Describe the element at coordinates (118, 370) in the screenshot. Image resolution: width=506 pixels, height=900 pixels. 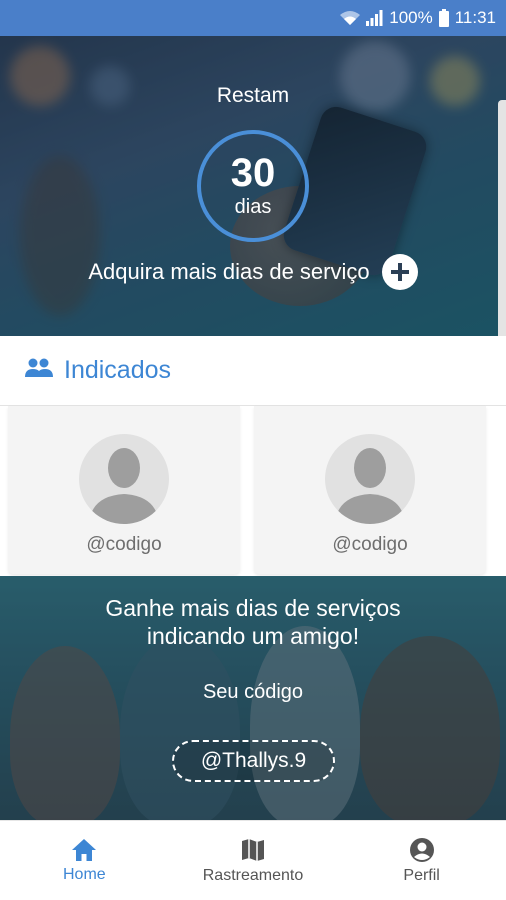
I see `section-title: Indicados` at that location.